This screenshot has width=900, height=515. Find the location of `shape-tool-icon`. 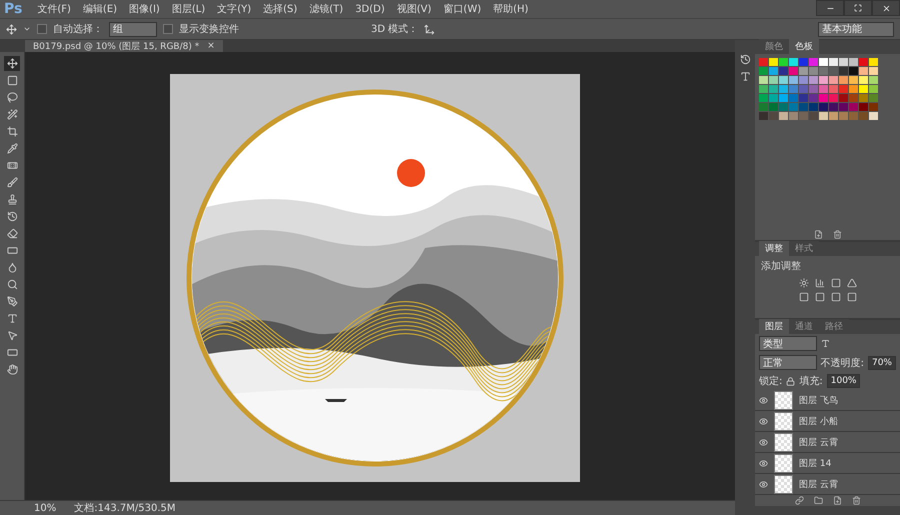

shape-tool-icon is located at coordinates (12, 352).